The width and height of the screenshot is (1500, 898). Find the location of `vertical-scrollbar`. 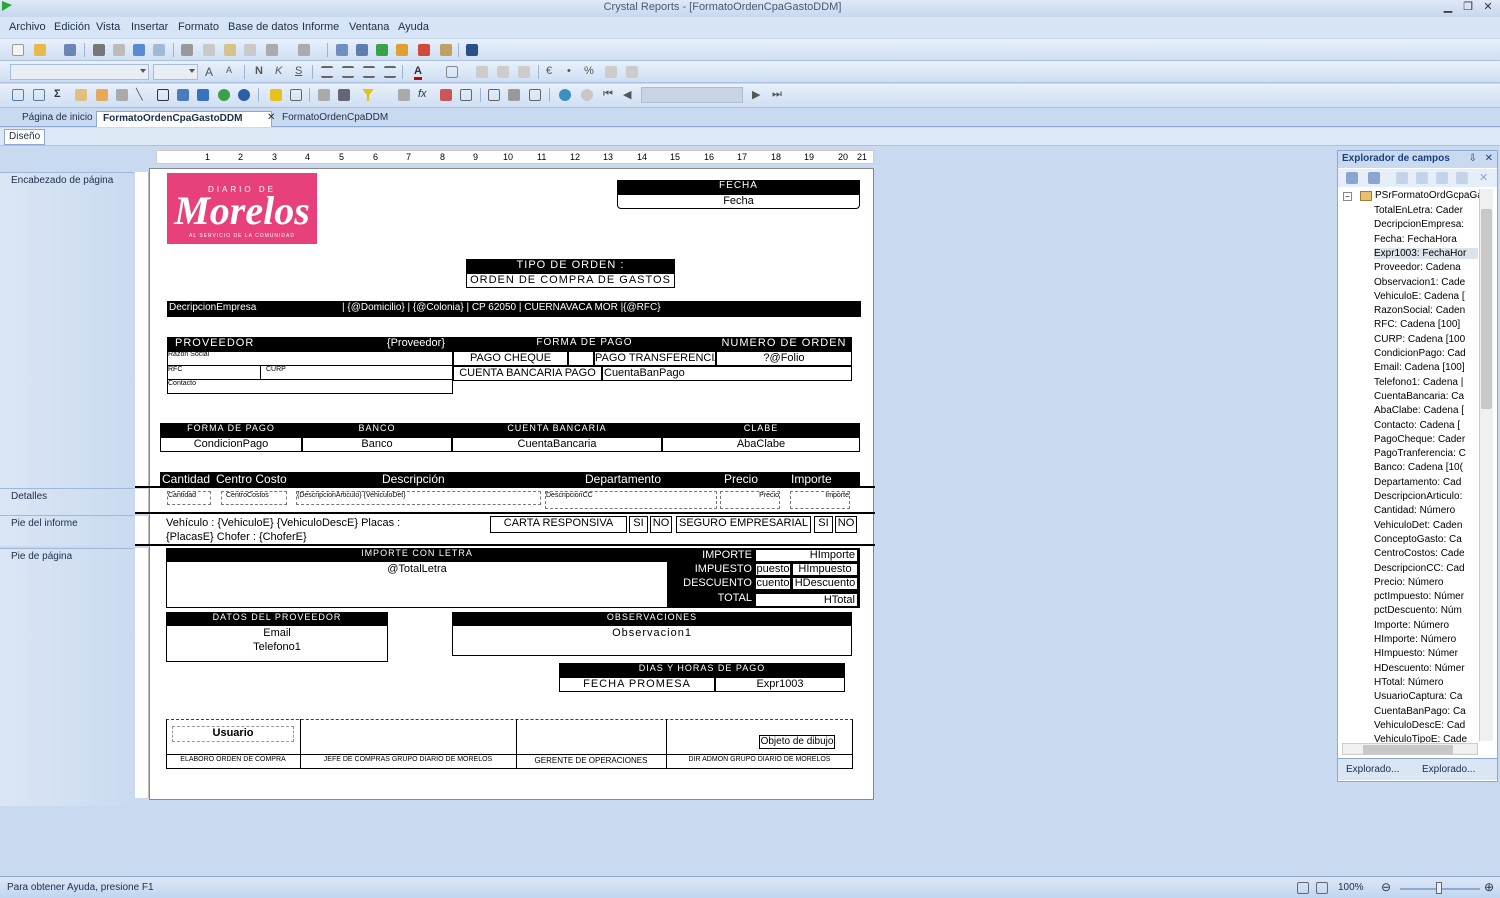

vertical-scrollbar is located at coordinates (1486, 465).